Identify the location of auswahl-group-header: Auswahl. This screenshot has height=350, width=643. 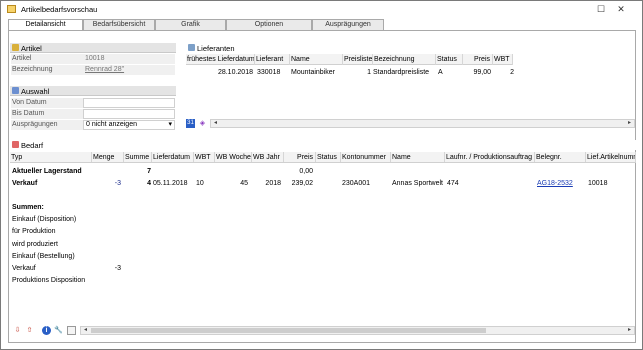
(93, 91).